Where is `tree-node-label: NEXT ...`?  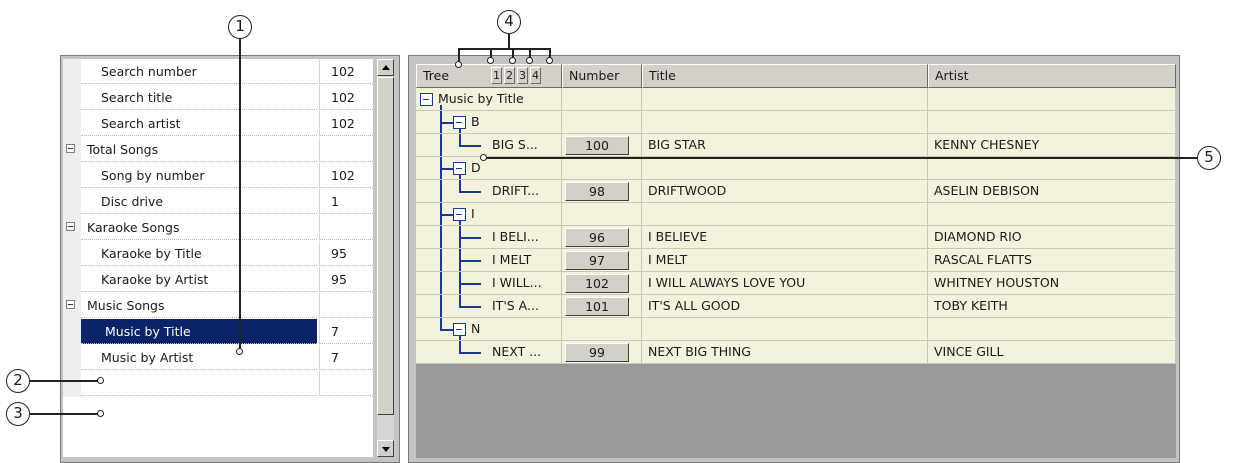
tree-node-label: NEXT ... is located at coordinates (517, 351).